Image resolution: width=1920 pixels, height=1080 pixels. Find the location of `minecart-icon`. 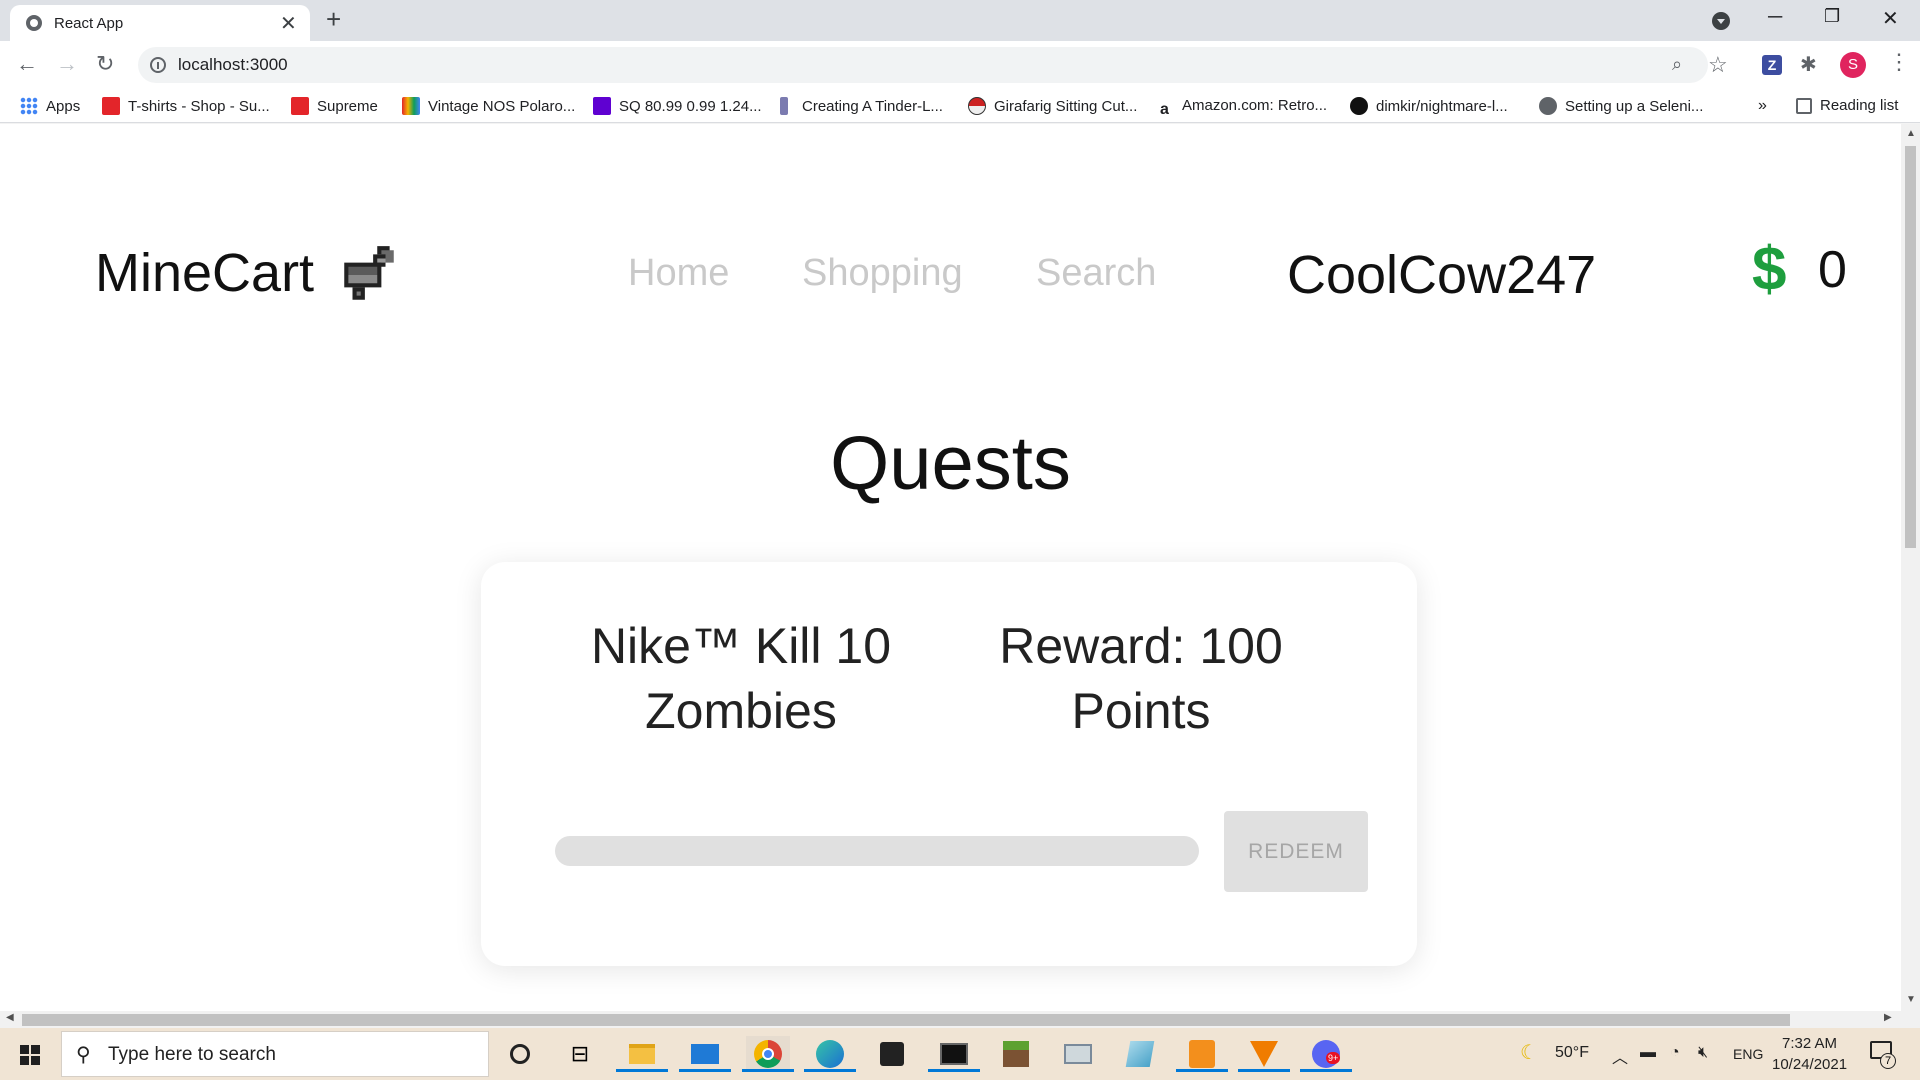

minecart-icon is located at coordinates (369, 273).